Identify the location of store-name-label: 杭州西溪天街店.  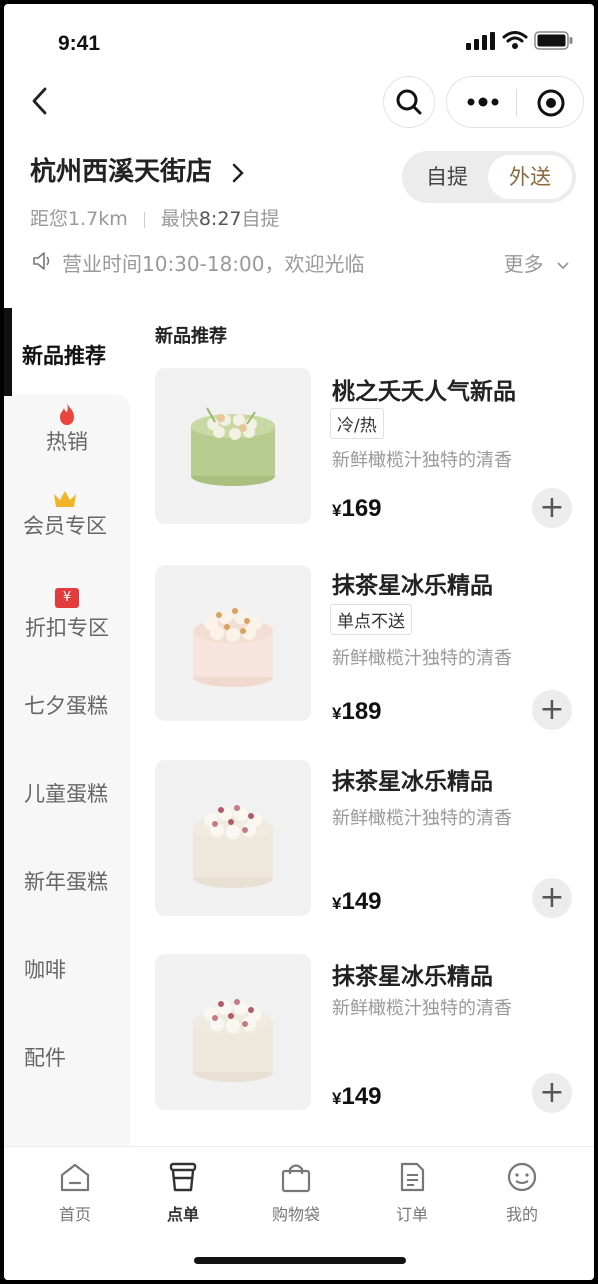
(121, 172).